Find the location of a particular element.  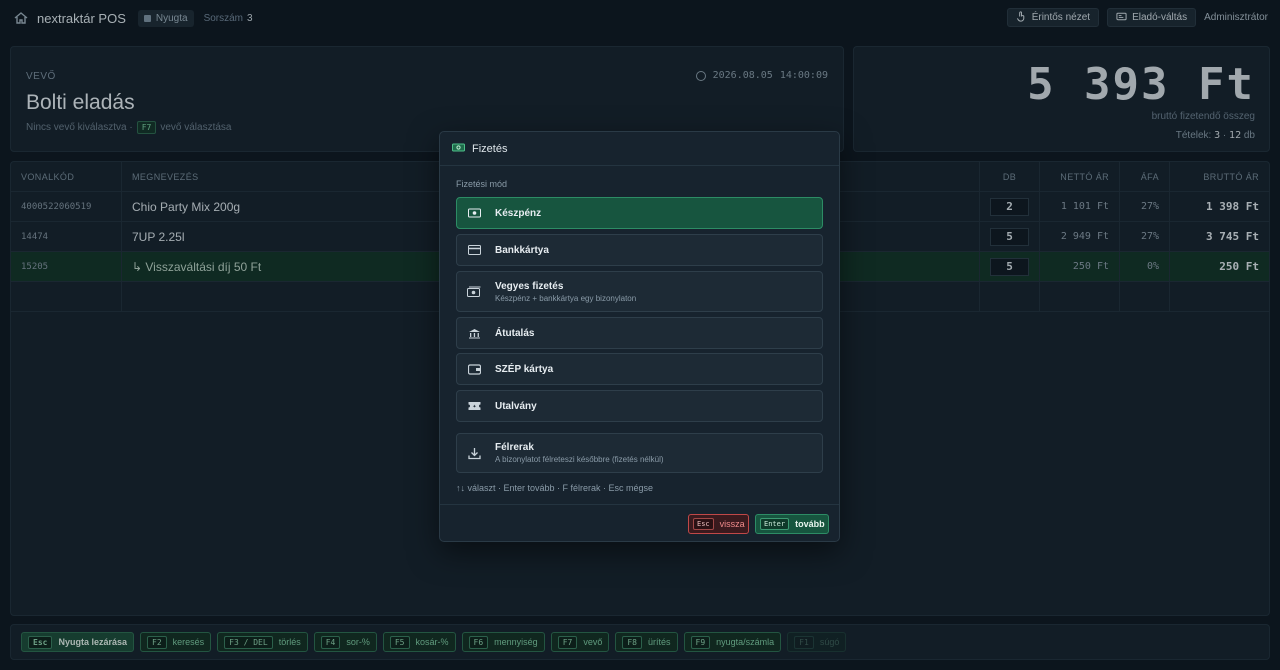

bank-transfer-icon is located at coordinates (474, 333).